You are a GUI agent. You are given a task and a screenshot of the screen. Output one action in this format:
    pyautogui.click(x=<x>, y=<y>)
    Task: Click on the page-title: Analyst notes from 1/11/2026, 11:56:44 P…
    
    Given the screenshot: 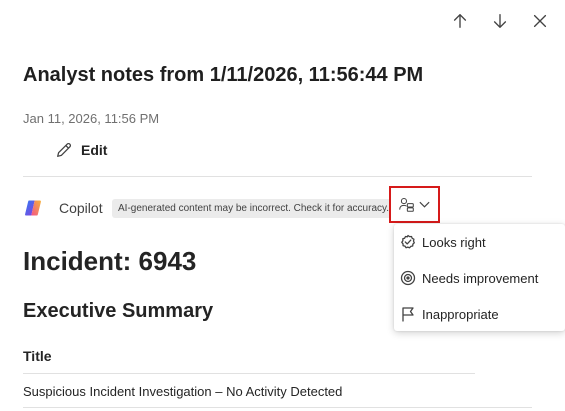 What is the action you would take?
    pyautogui.click(x=223, y=75)
    